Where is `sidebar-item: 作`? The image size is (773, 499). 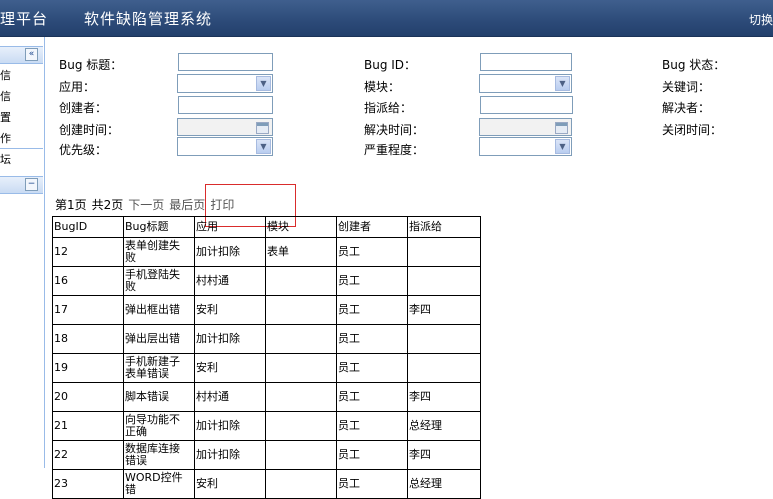 sidebar-item: 作 is located at coordinates (5, 138).